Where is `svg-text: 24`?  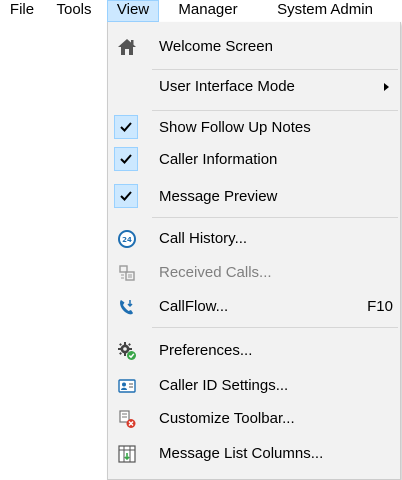
svg-text: 24 is located at coordinates (127, 240).